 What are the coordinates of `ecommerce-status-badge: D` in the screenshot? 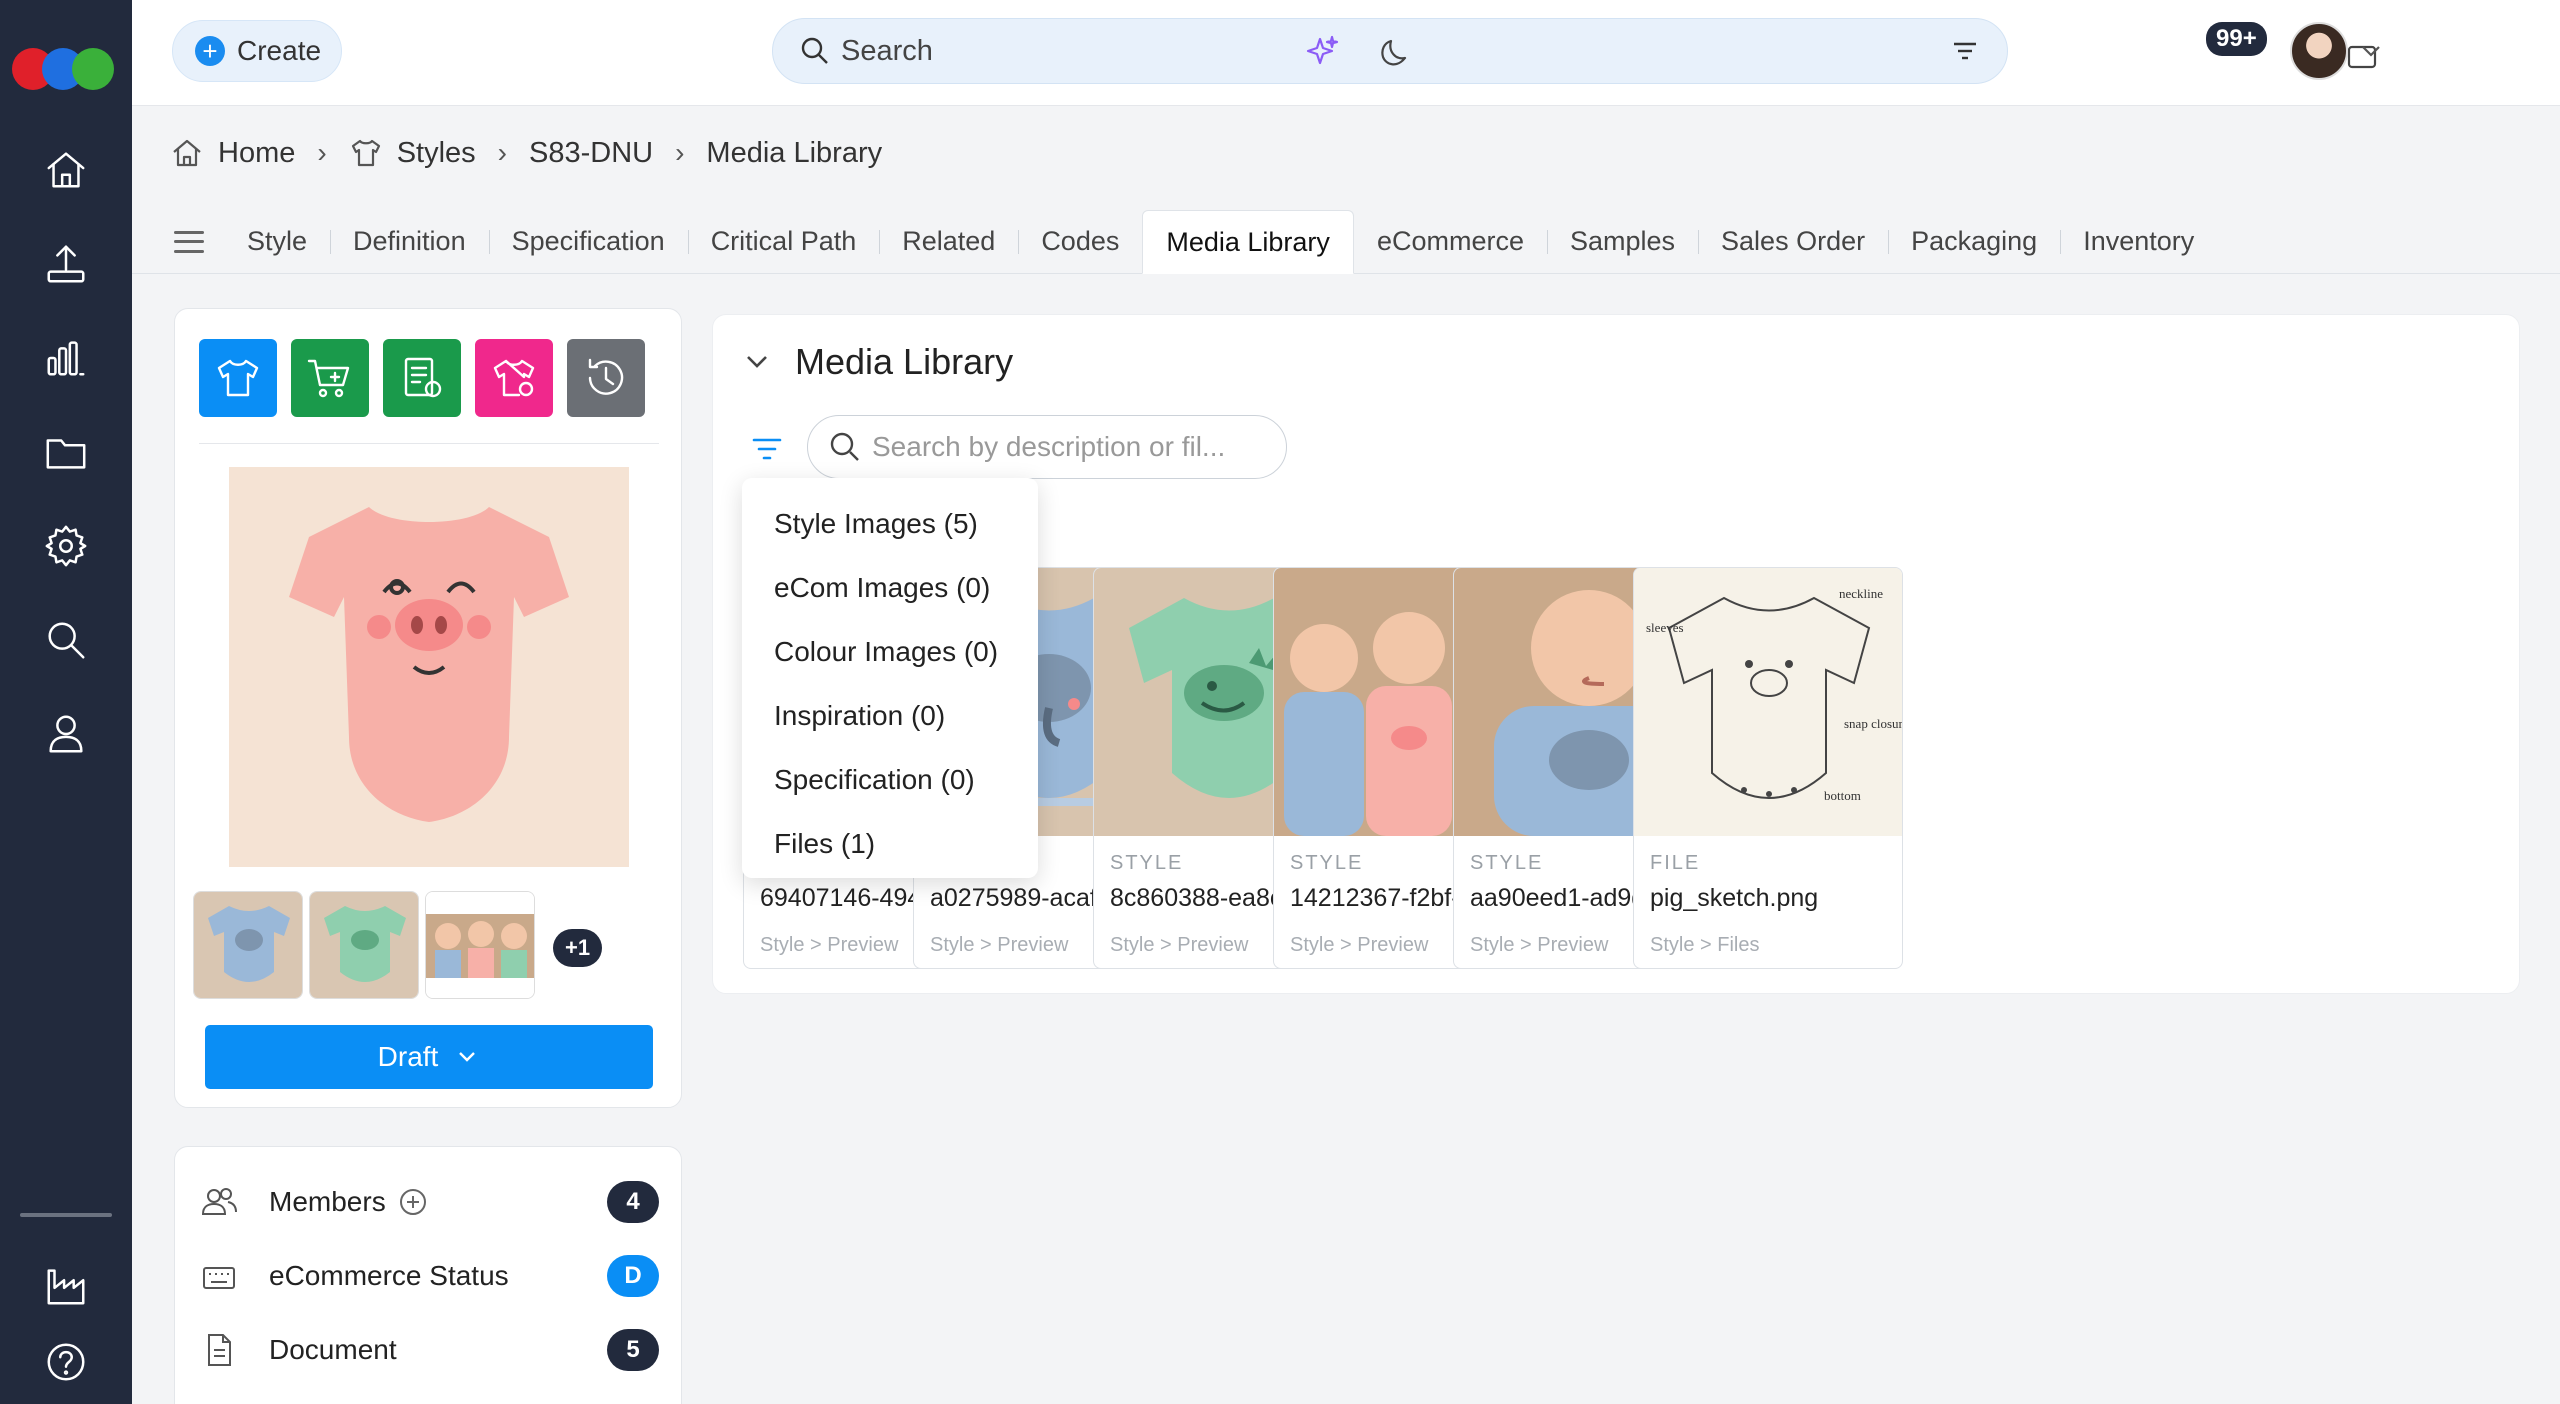 It's located at (633, 1276).